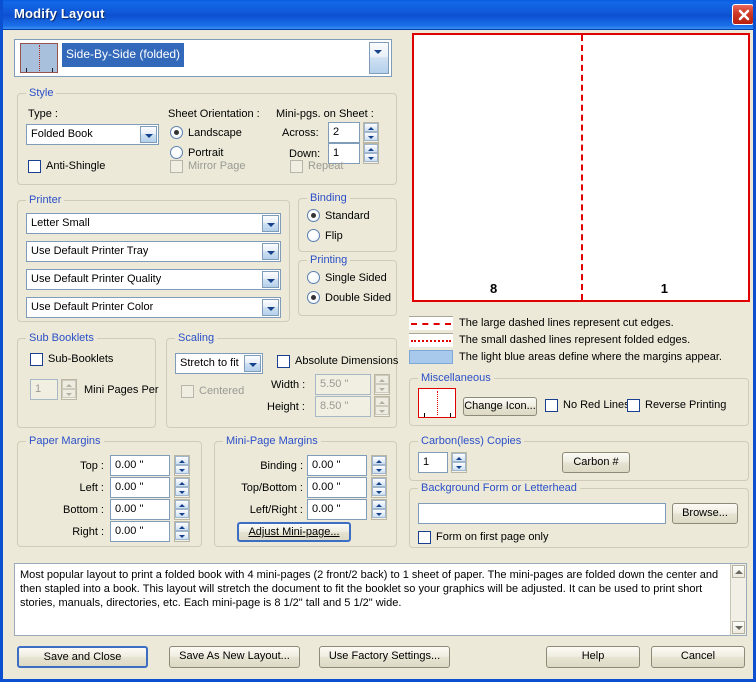 Image resolution: width=756 pixels, height=682 pixels. What do you see at coordinates (738, 627) in the screenshot?
I see `scroll-down-icon` at bounding box center [738, 627].